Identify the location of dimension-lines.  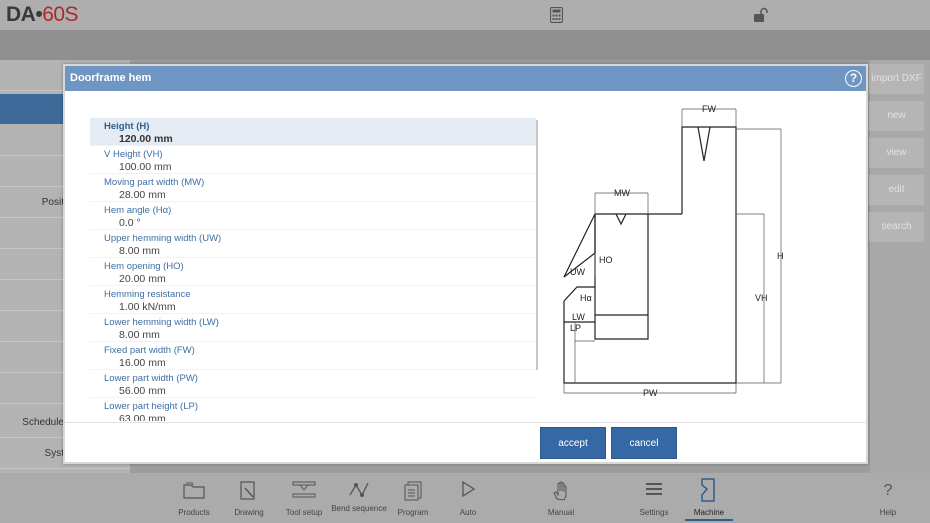
(672, 251).